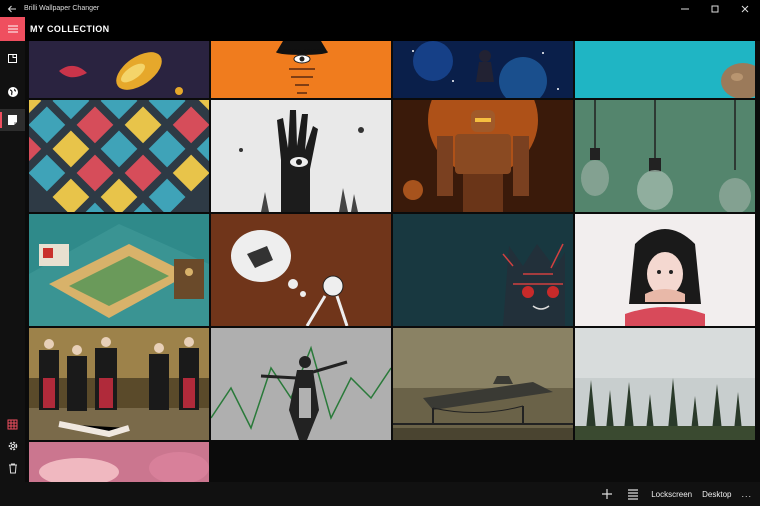  What do you see at coordinates (685, 8) in the screenshot?
I see `minimize-icon` at bounding box center [685, 8].